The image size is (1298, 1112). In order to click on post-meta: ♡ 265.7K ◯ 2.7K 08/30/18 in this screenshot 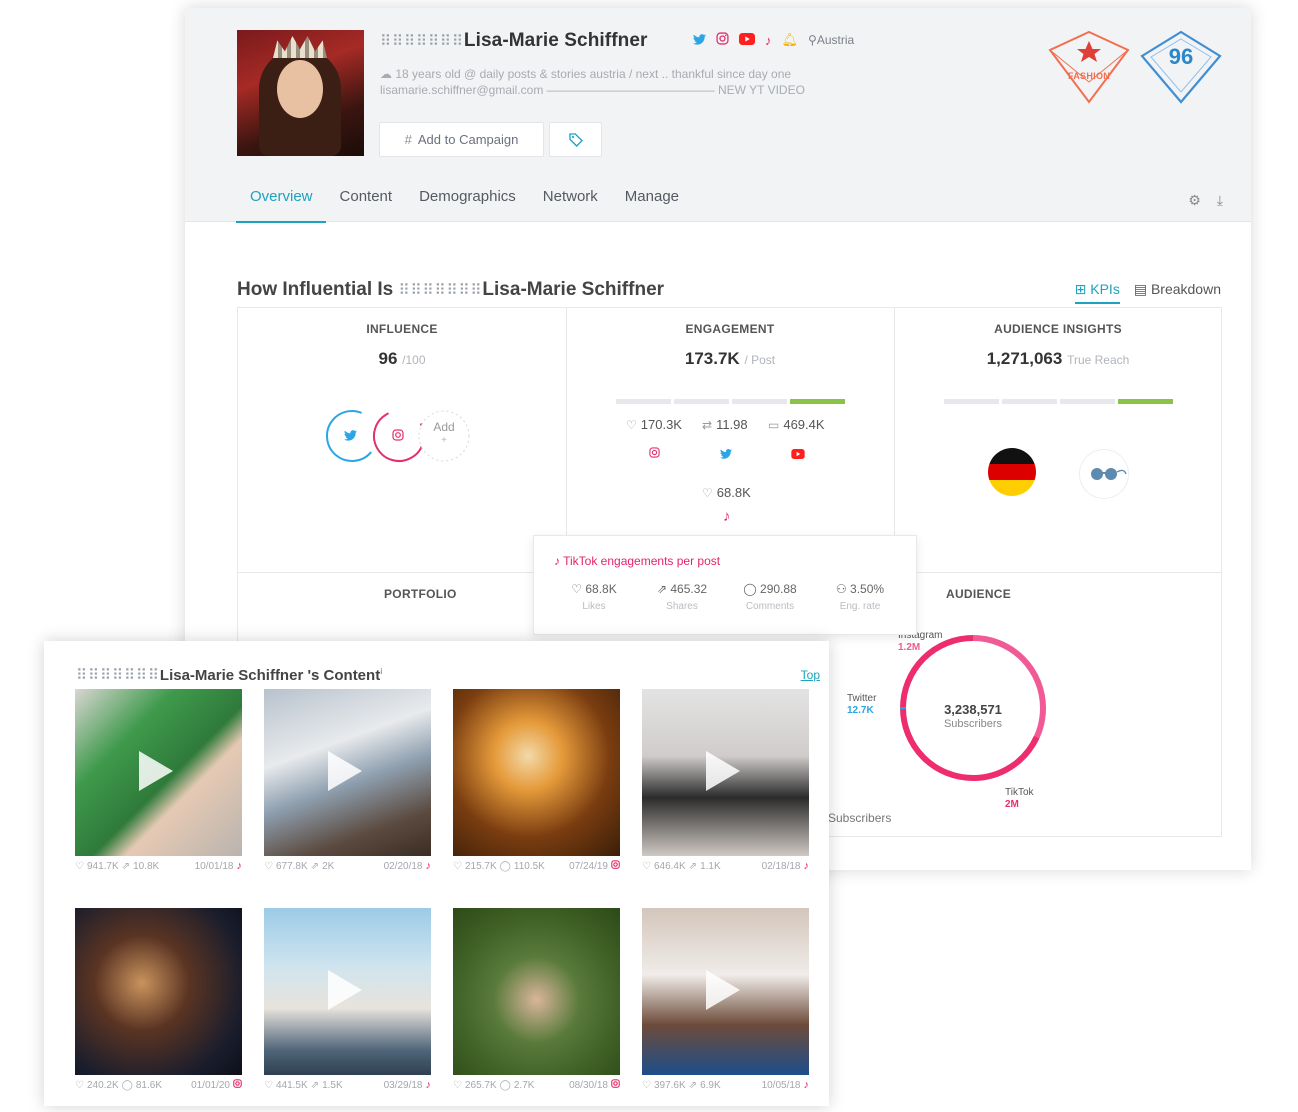, I will do `click(536, 1085)`.